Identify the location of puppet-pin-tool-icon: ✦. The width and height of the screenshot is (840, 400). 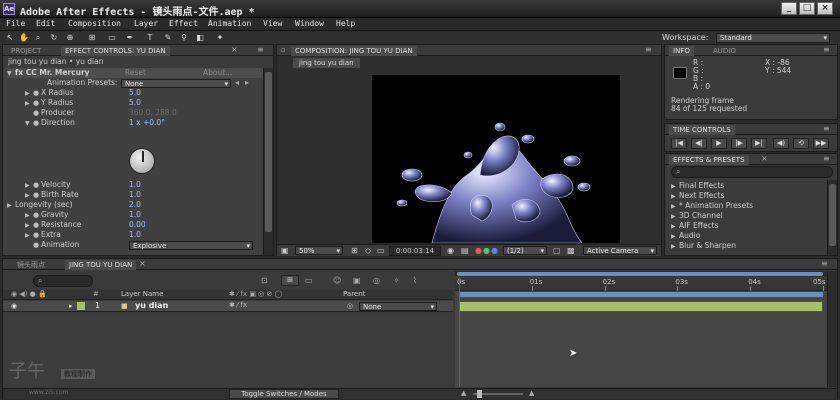
(220, 38).